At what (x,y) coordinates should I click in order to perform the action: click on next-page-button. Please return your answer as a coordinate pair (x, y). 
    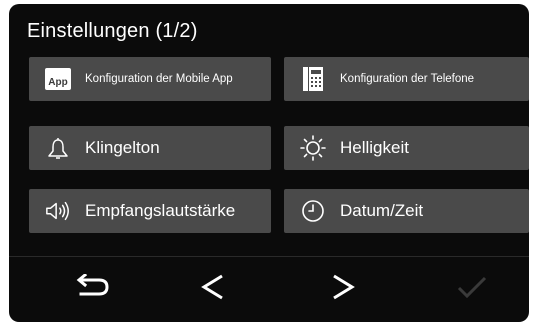
    Looking at the image, I should click on (343, 289).